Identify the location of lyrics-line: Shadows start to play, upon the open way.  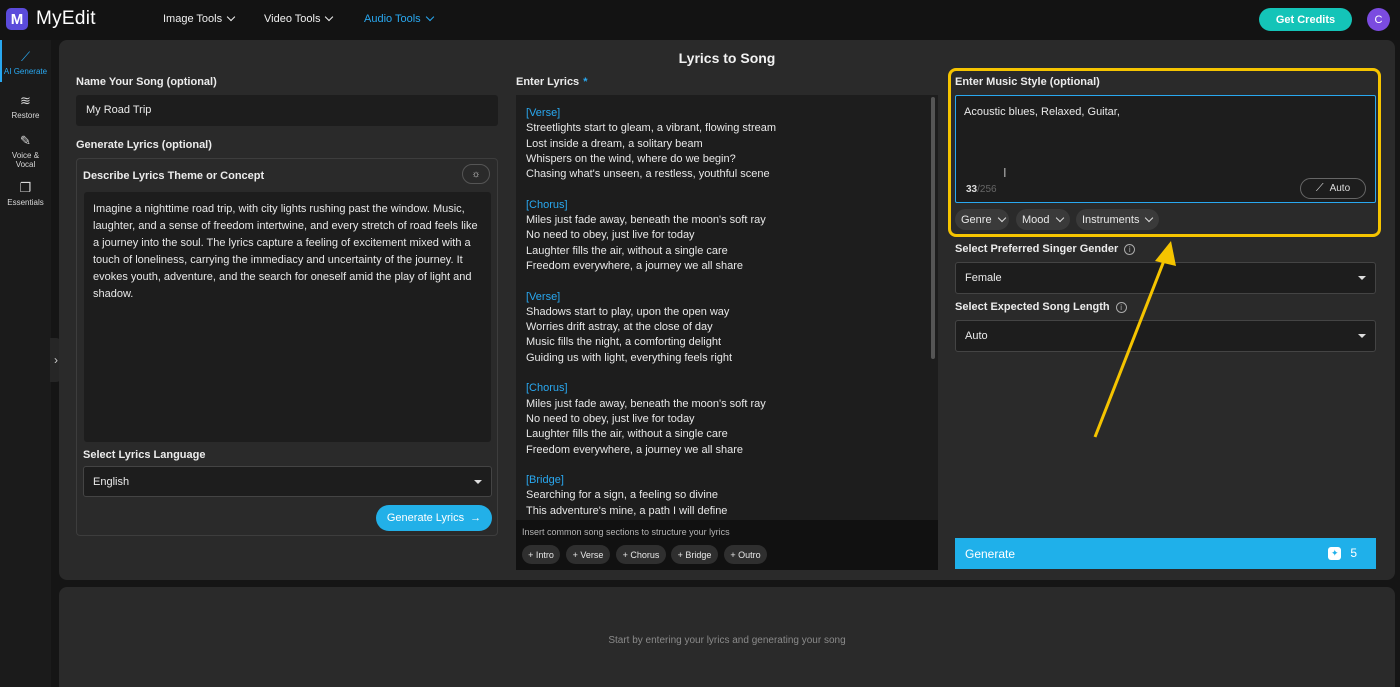
(628, 311).